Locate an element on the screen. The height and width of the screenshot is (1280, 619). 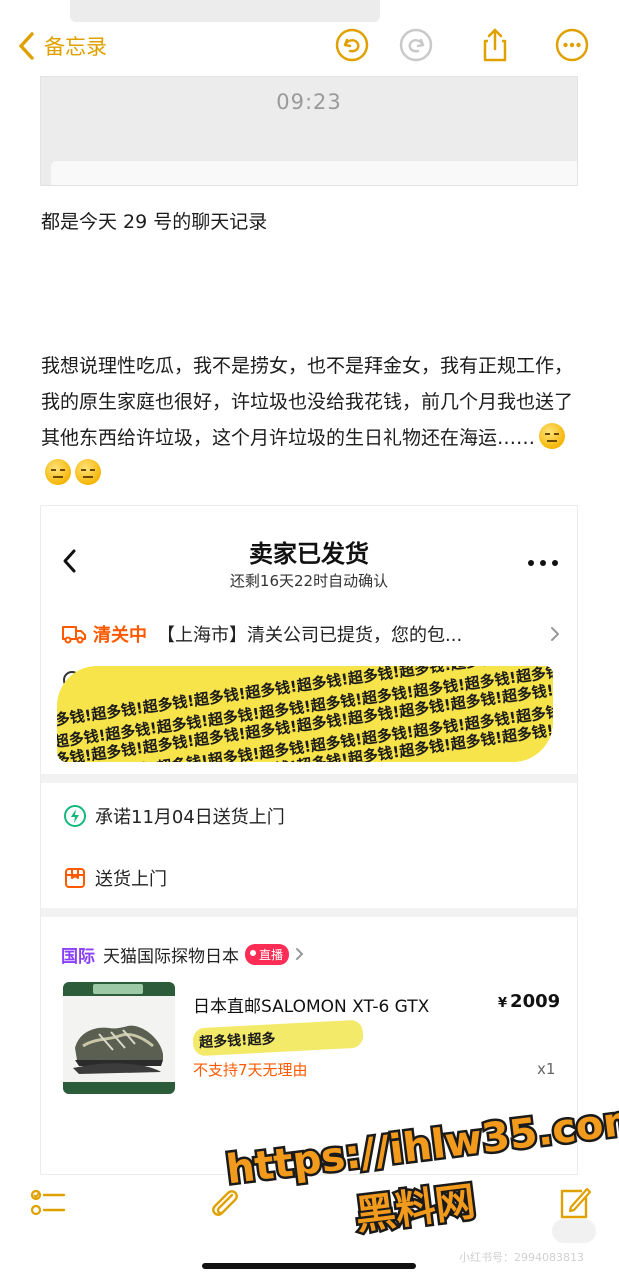
notes-nav-bar: 备忘录 is located at coordinates (309, 40).